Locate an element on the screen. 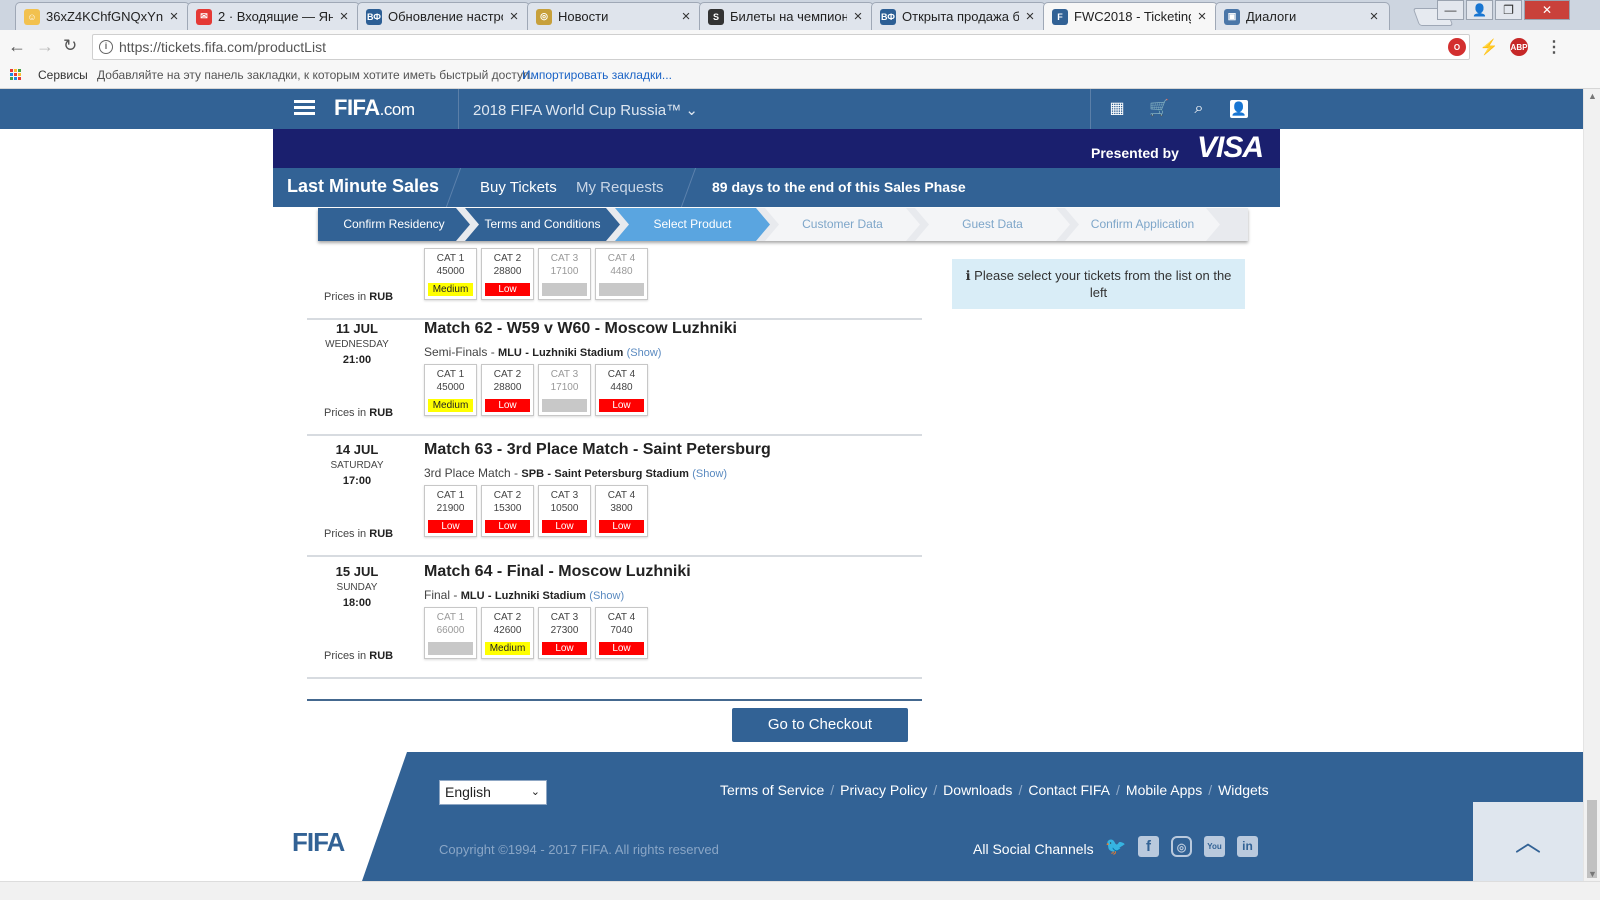  currency-code: RUB is located at coordinates (381, 534).